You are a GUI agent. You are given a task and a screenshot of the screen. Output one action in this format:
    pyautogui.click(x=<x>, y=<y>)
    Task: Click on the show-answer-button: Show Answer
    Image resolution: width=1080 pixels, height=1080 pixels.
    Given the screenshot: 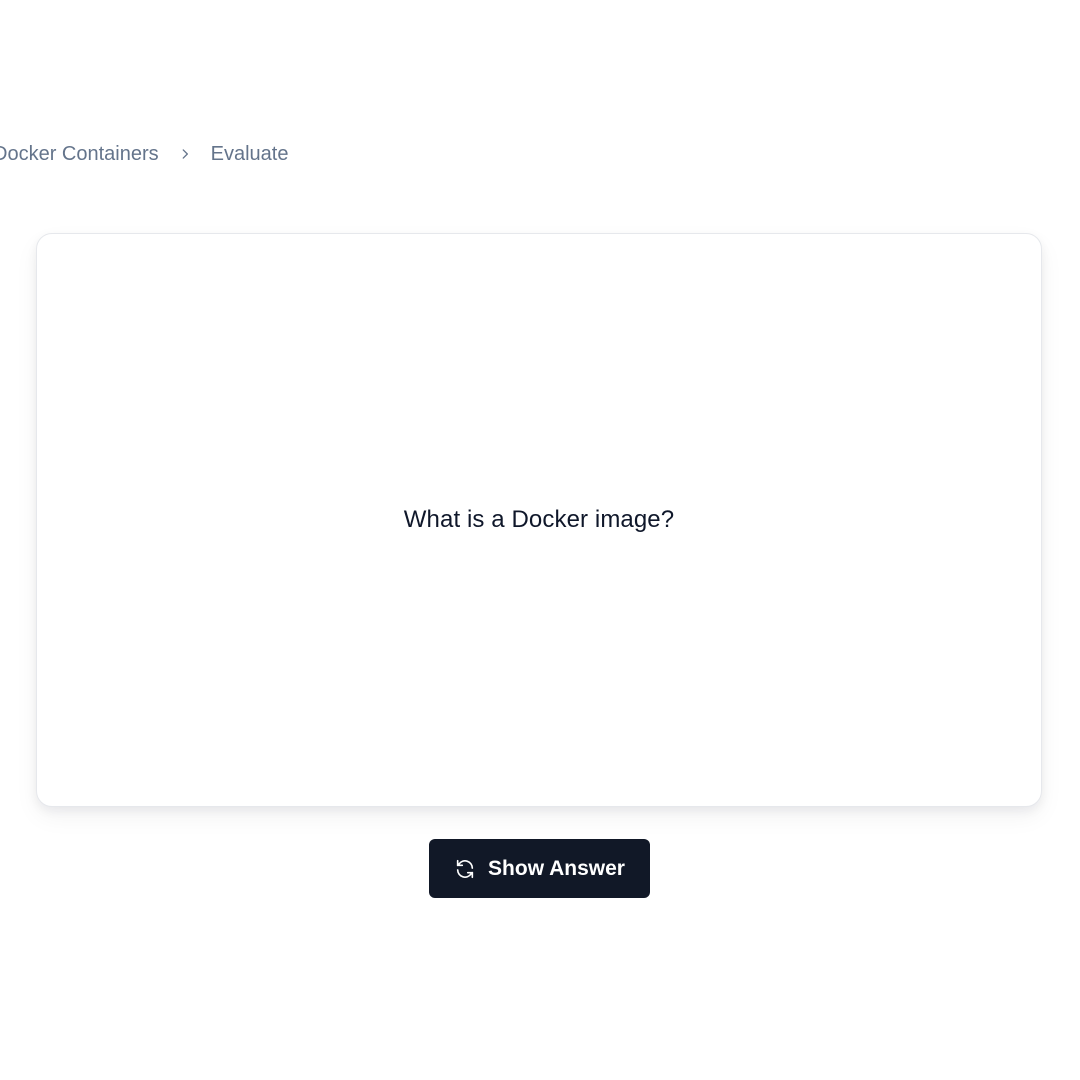 What is the action you would take?
    pyautogui.click(x=539, y=868)
    